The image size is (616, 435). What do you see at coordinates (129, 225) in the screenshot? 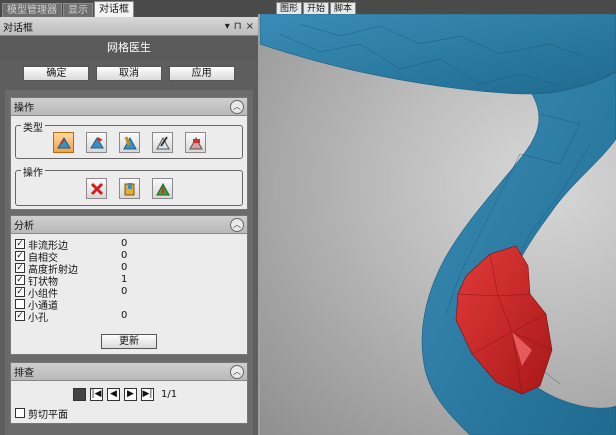
I see `analysis-section-header: 分析 ︿` at bounding box center [129, 225].